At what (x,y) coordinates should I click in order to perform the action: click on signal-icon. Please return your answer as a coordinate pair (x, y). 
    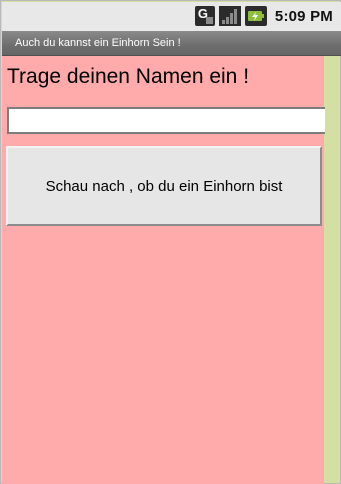
    Looking at the image, I should click on (229, 16).